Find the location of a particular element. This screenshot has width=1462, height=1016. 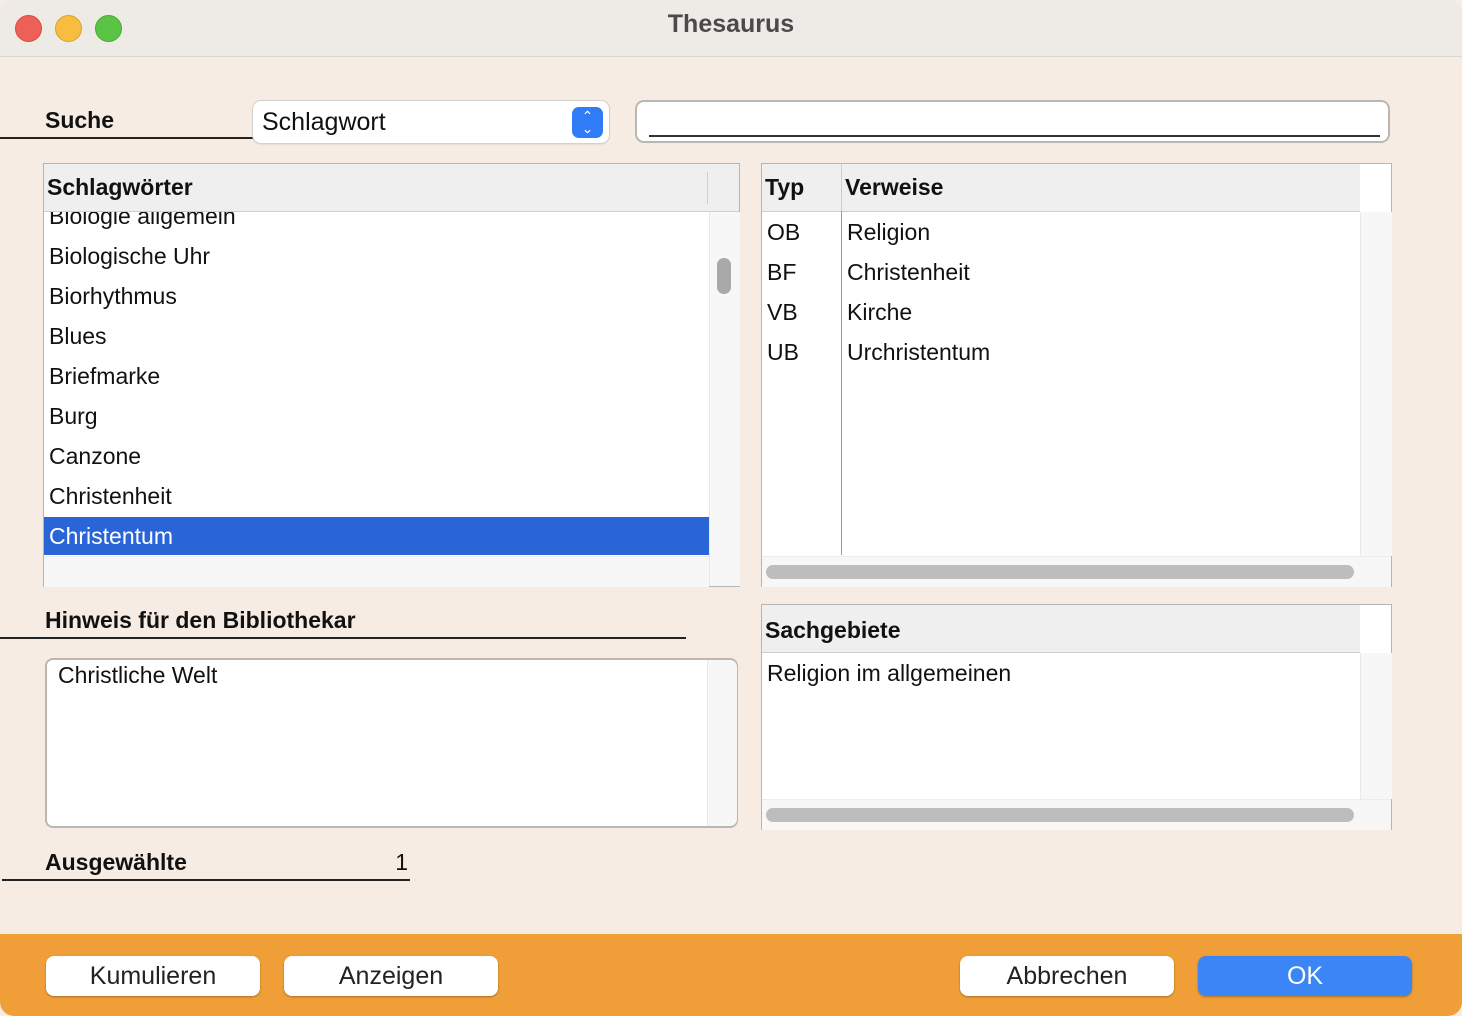

note-label: Hinweis für den Bibliothekar is located at coordinates (200, 620).